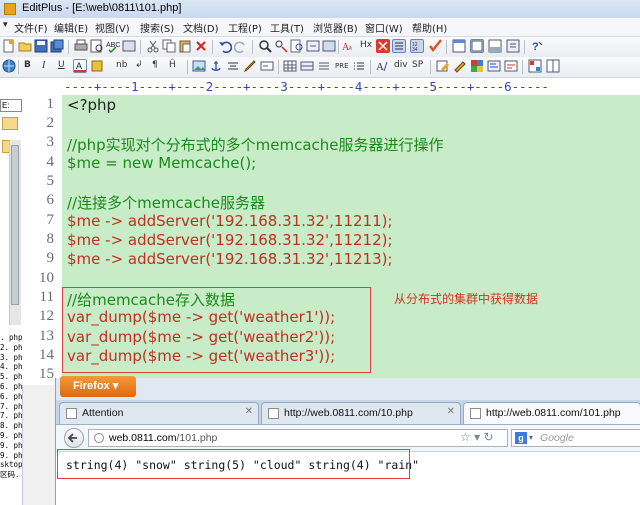  Describe the element at coordinates (298, 438) in the screenshot. I see `url-bar: web.0811.com/101.php` at that location.